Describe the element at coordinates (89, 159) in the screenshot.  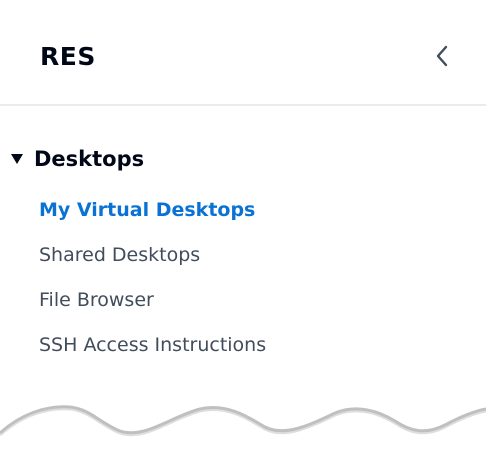
I see `section-title: Desktops` at that location.